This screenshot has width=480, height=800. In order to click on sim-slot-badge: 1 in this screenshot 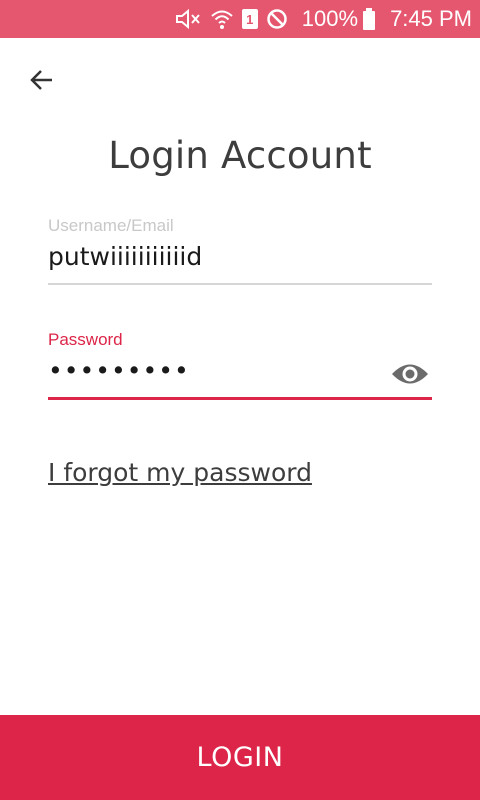, I will do `click(249, 19)`.